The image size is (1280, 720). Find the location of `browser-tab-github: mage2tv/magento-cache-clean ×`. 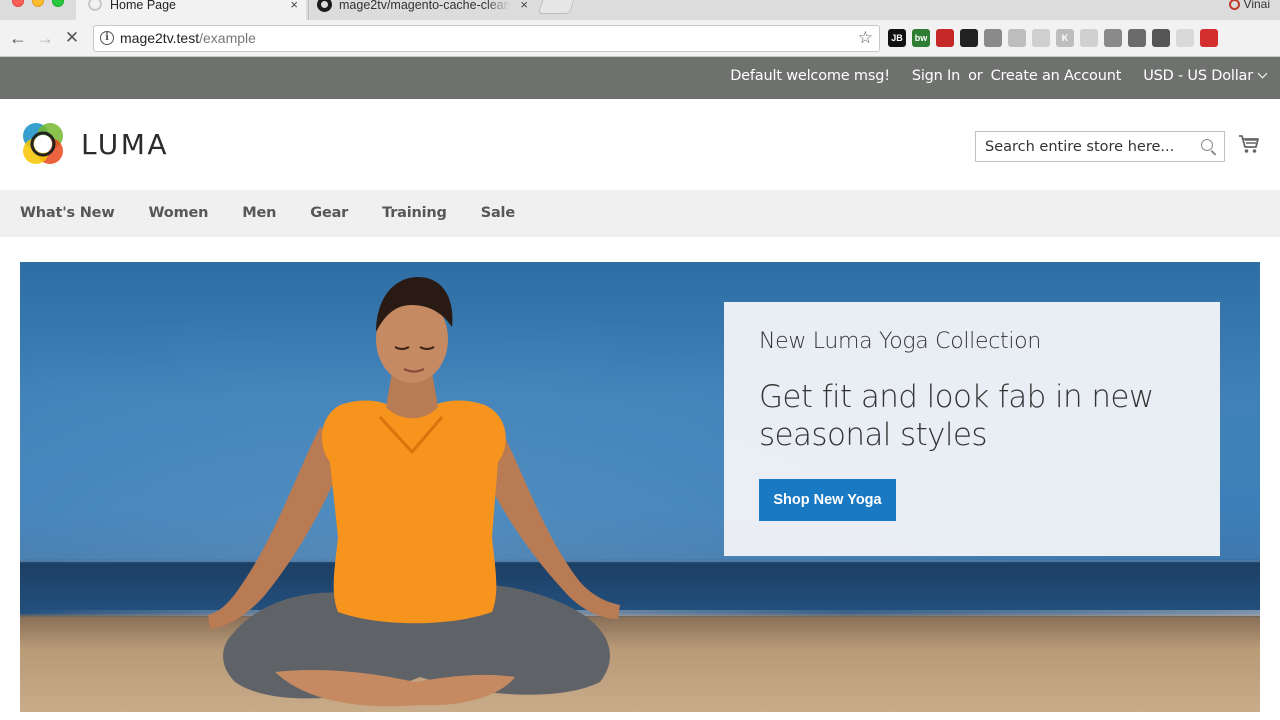

browser-tab-github: mage2tv/magento-cache-clean × is located at coordinates (422, 10).